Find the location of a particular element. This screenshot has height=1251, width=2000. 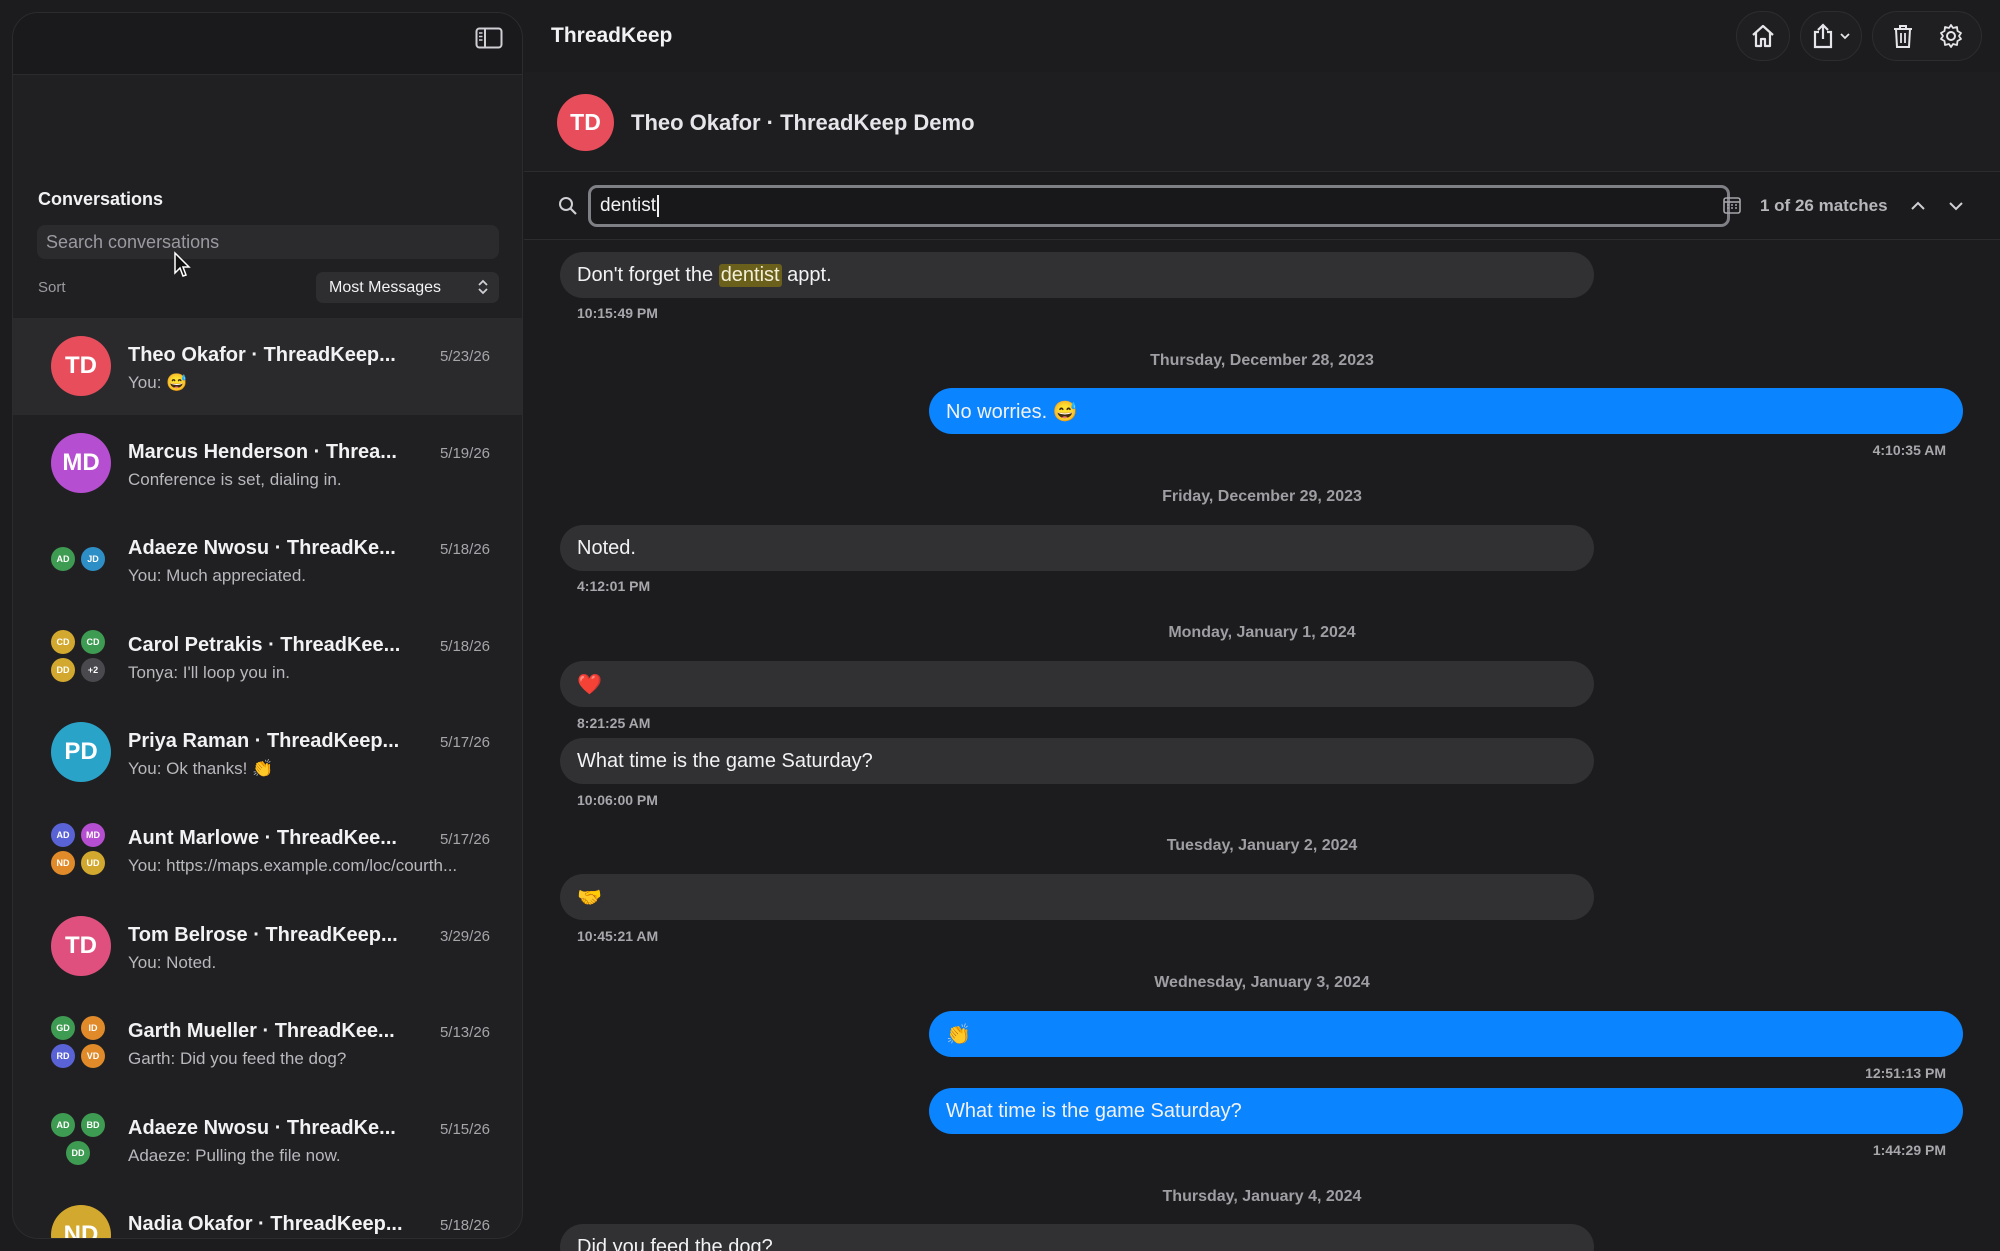

message-timestamp: 8:21:25 AM is located at coordinates (614, 723).